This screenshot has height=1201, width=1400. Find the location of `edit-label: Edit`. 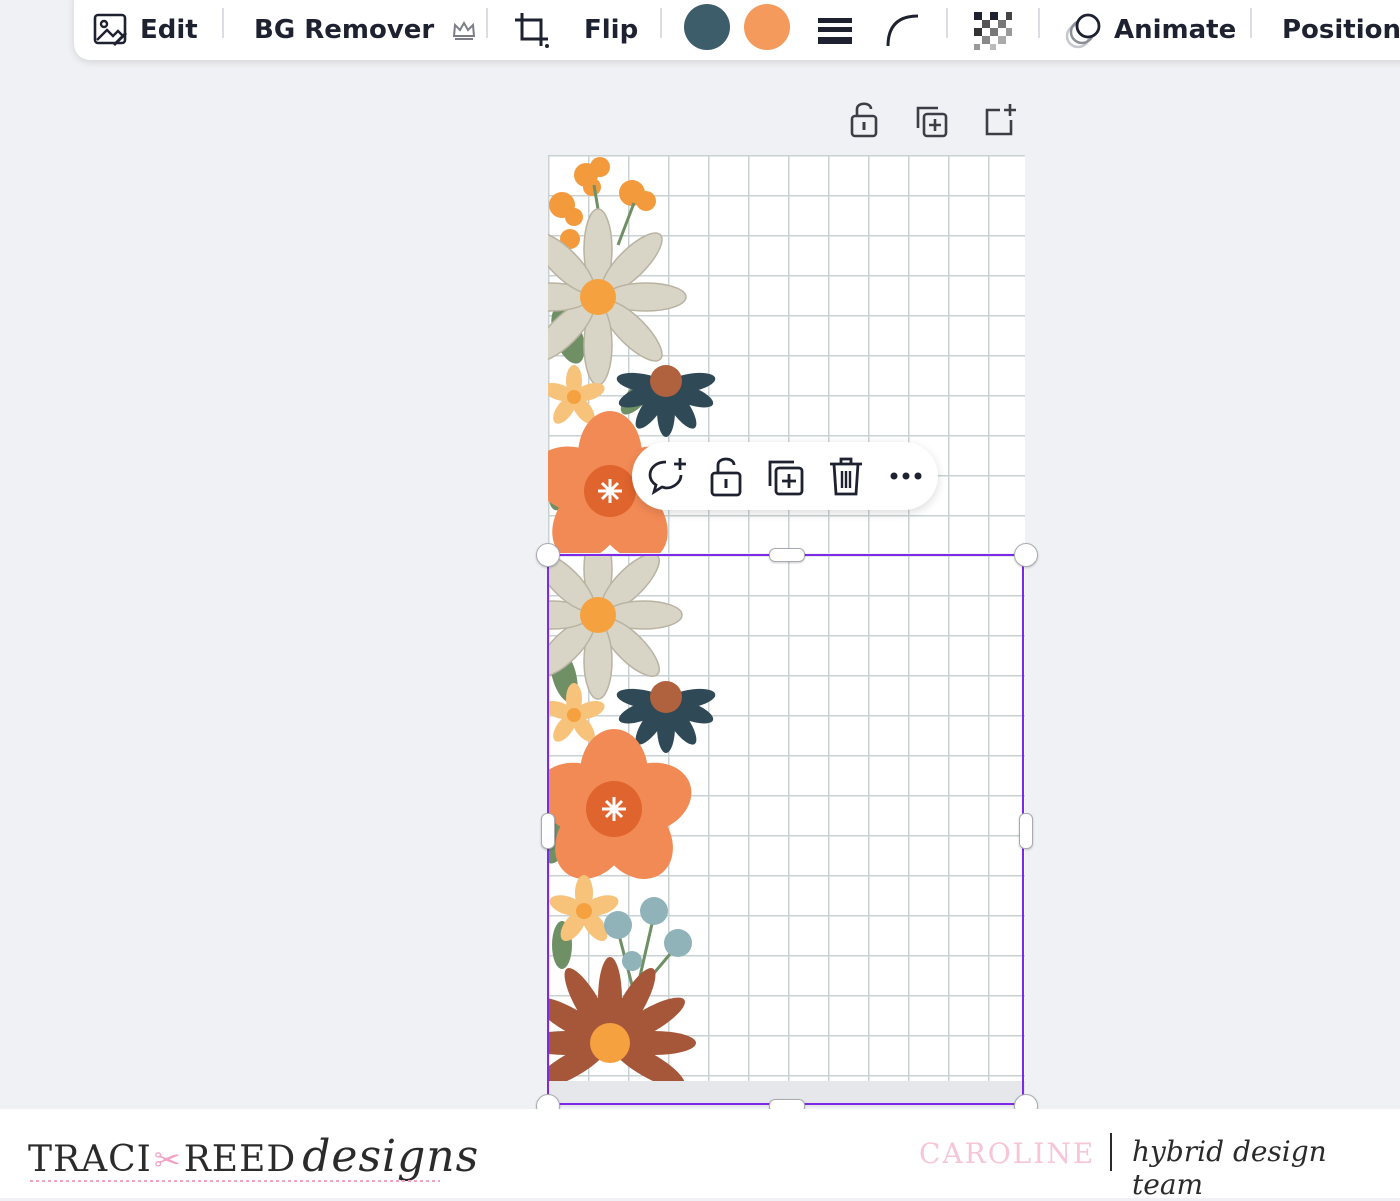

edit-label: Edit is located at coordinates (169, 30).